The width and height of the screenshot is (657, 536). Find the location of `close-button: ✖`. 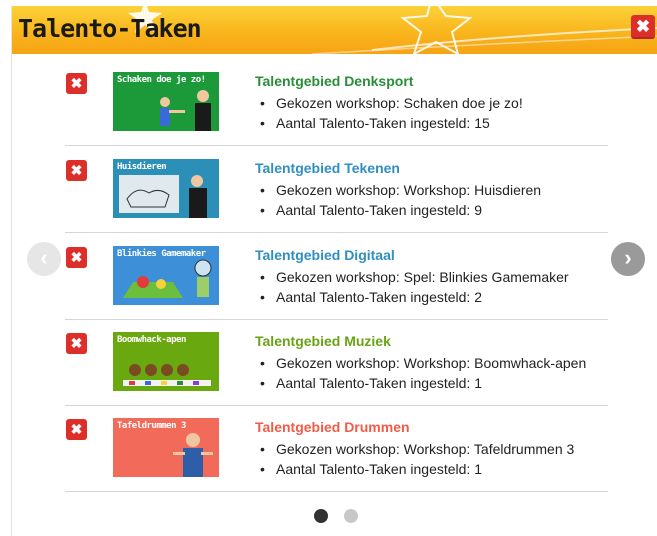

close-button: ✖ is located at coordinates (643, 27).